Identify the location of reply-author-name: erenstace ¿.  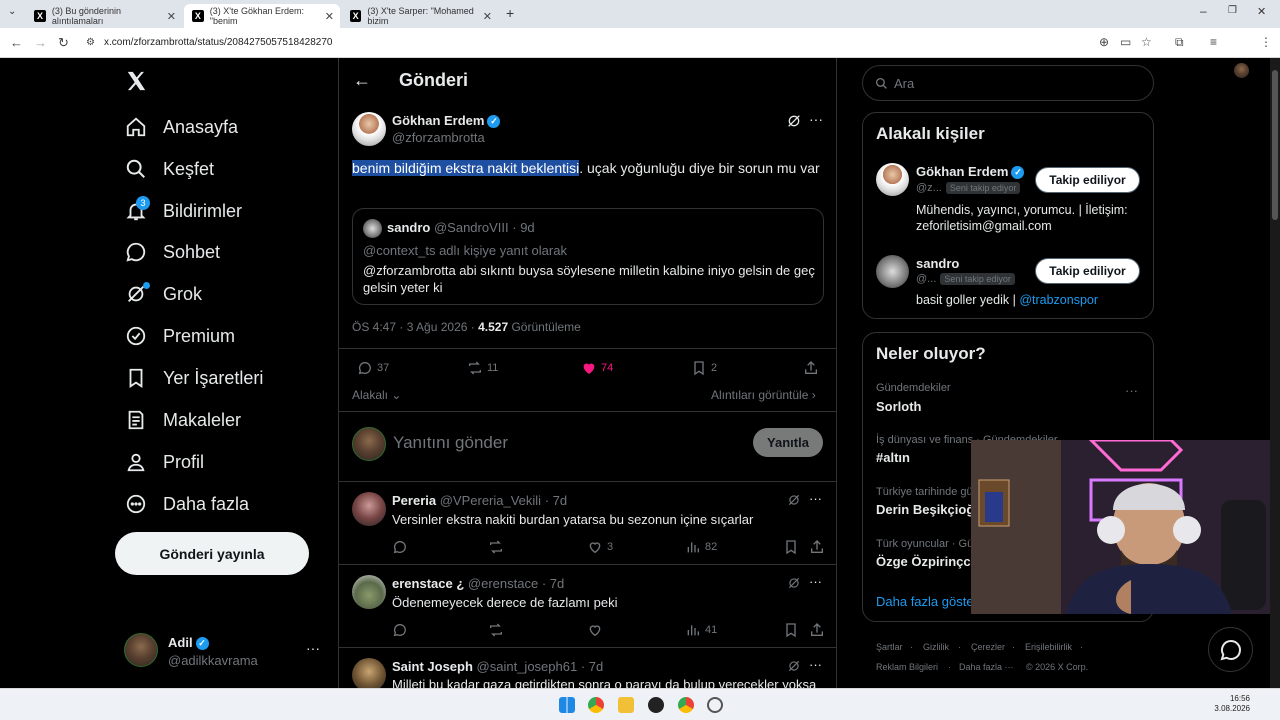
(428, 583).